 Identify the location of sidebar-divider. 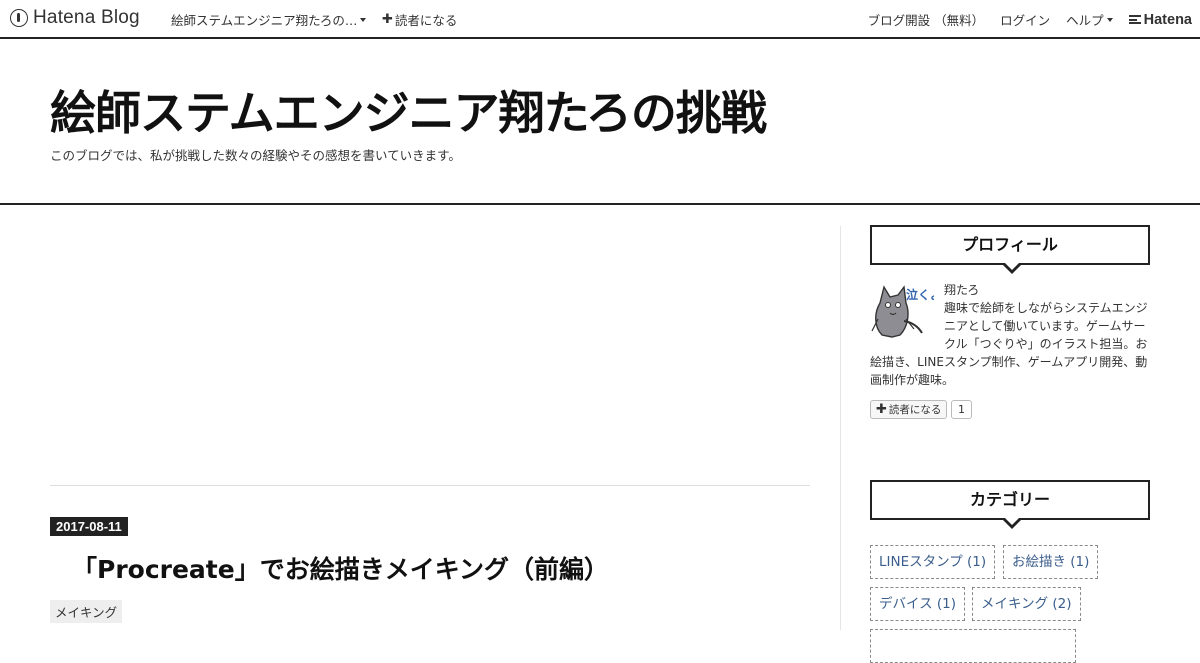
(840, 428).